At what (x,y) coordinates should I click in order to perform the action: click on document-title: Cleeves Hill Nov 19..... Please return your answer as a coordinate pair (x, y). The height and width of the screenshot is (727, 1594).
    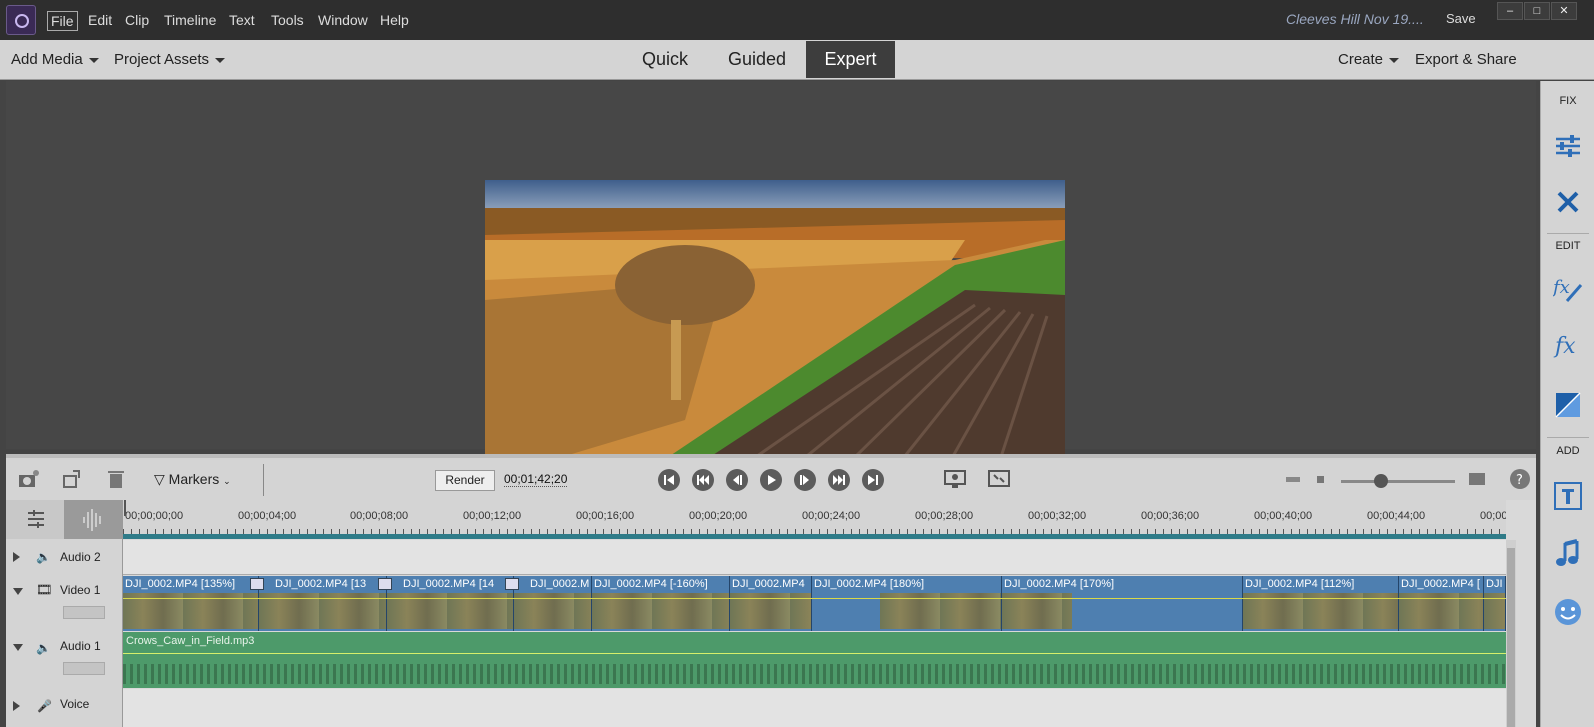
    Looking at the image, I should click on (1355, 19).